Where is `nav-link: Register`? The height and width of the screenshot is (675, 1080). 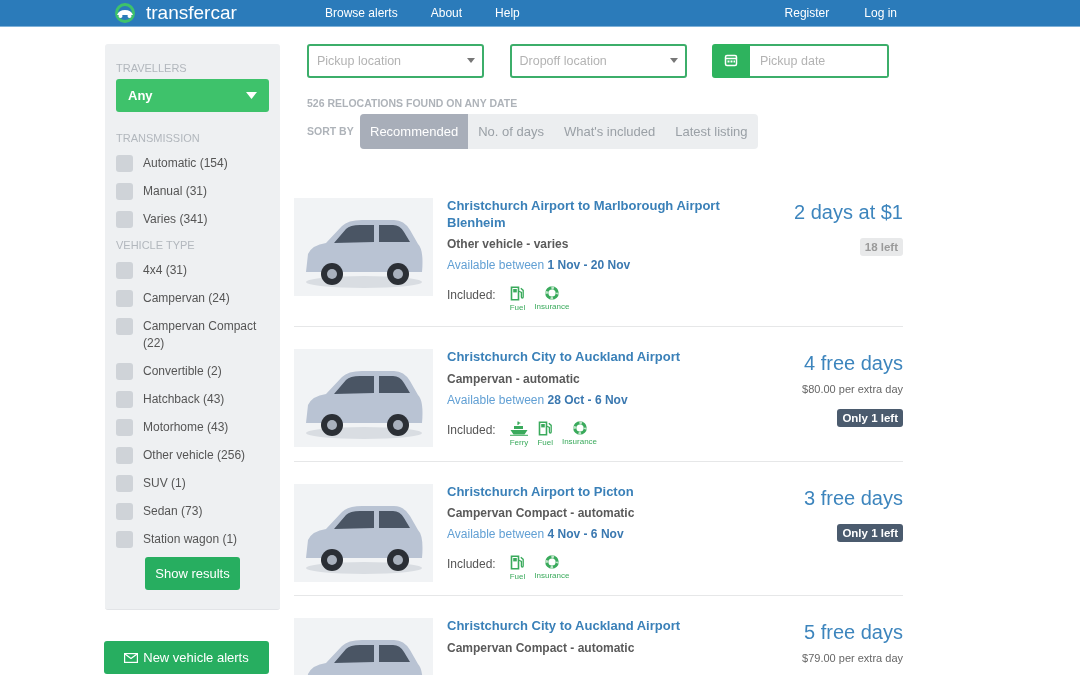
nav-link: Register is located at coordinates (807, 13).